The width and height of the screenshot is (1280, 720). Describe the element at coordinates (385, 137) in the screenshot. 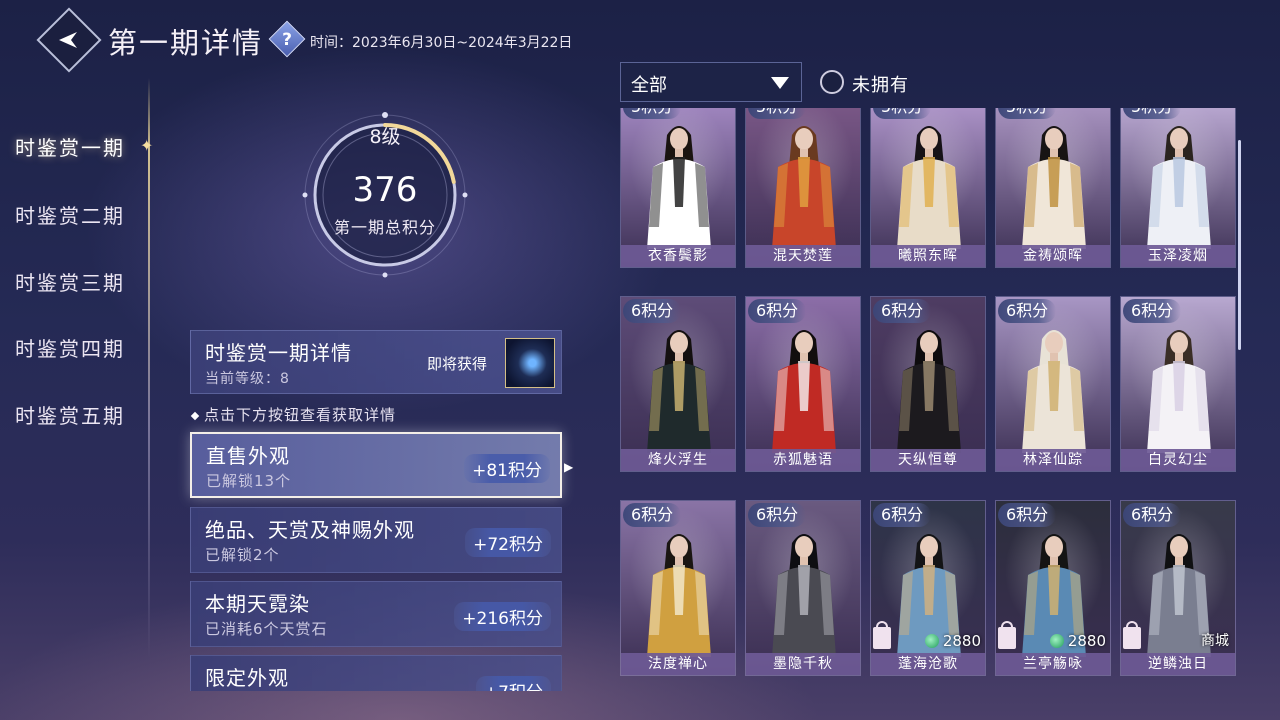

I see `level-label: 8级` at that location.